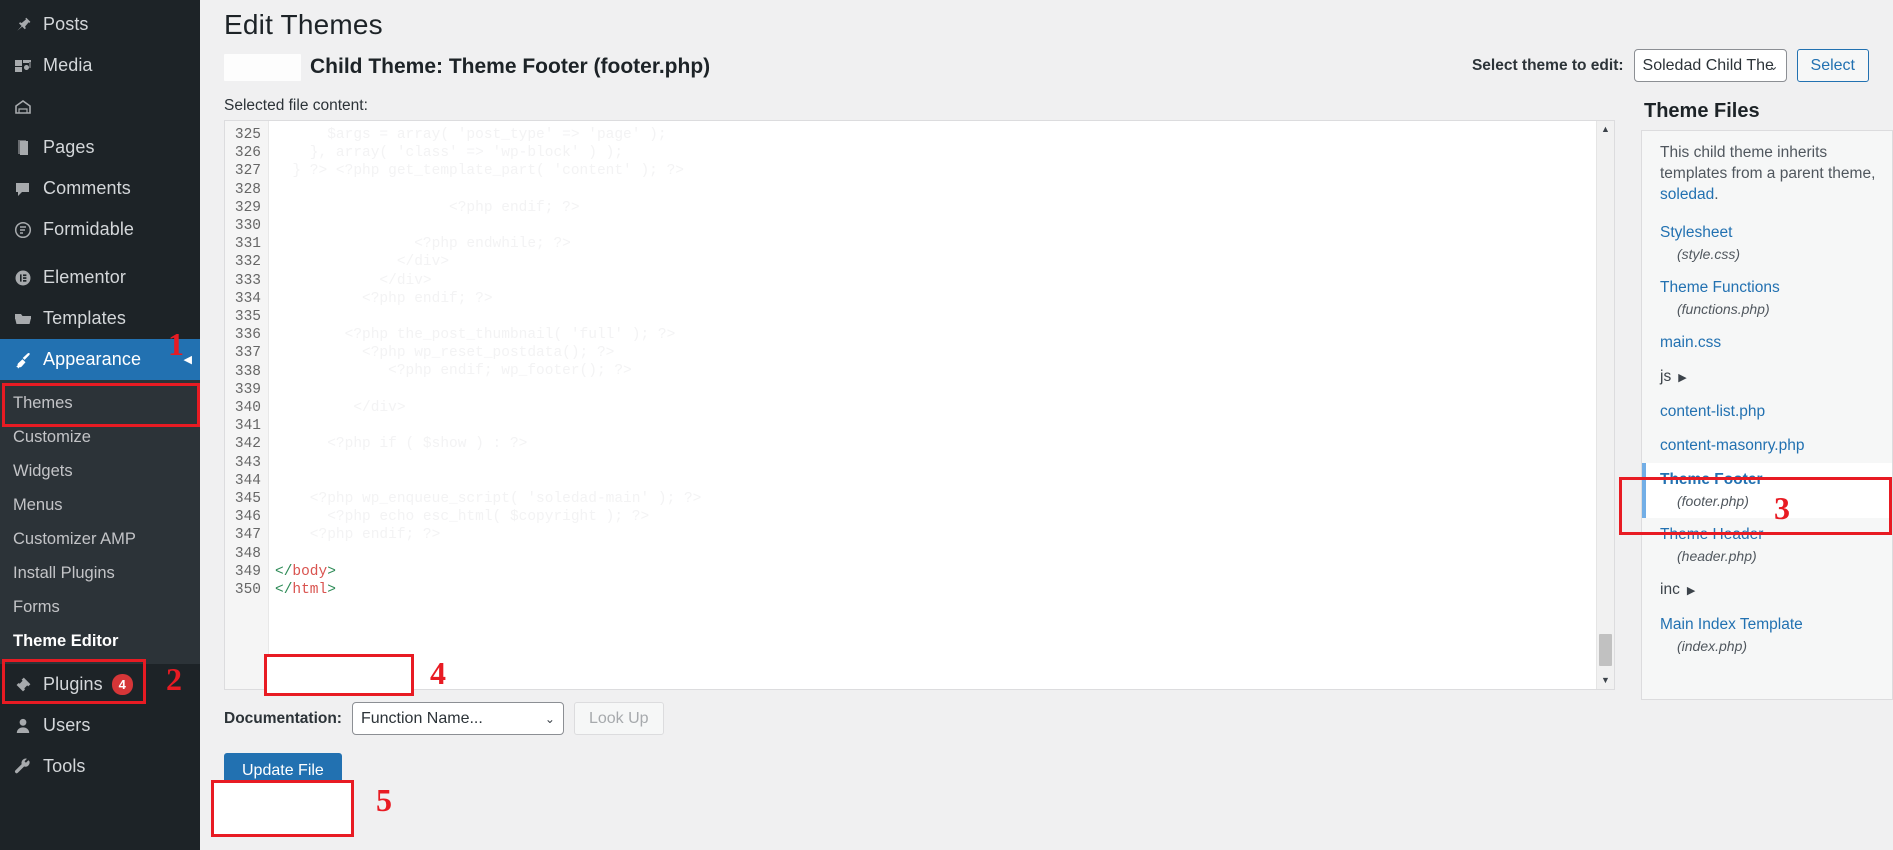  What do you see at coordinates (1547, 65) in the screenshot?
I see `theme-select-label: Select theme to edit:` at bounding box center [1547, 65].